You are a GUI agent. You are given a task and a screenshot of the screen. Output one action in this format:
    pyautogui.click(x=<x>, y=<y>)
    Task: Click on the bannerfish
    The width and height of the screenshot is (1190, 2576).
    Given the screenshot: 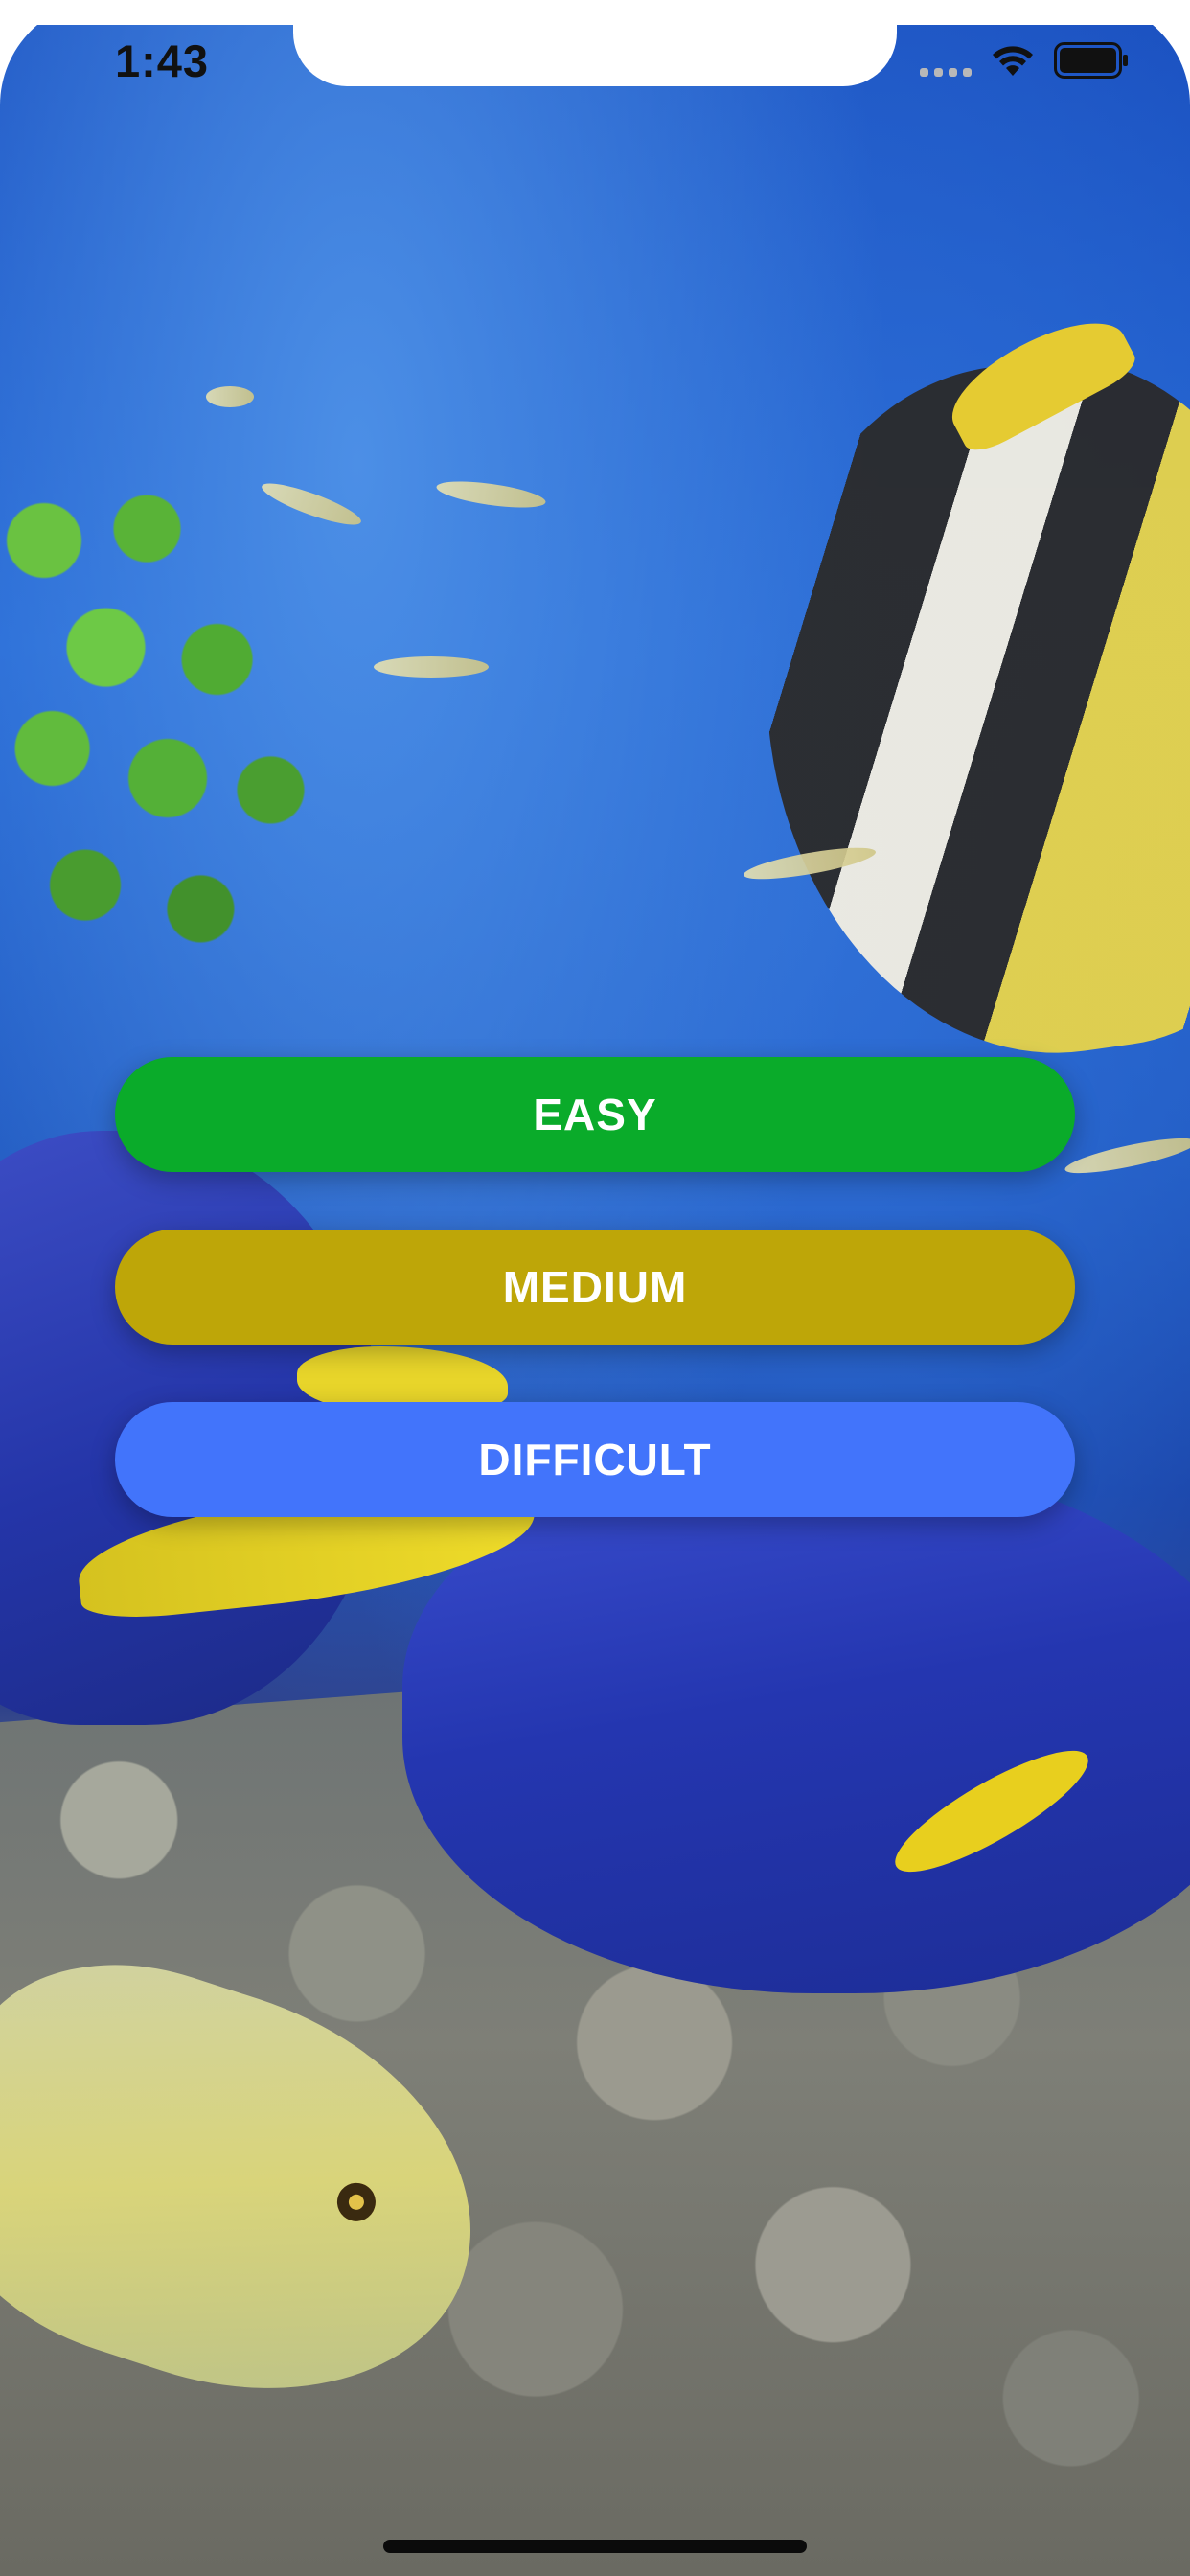 What is the action you would take?
    pyautogui.click(x=956, y=709)
    